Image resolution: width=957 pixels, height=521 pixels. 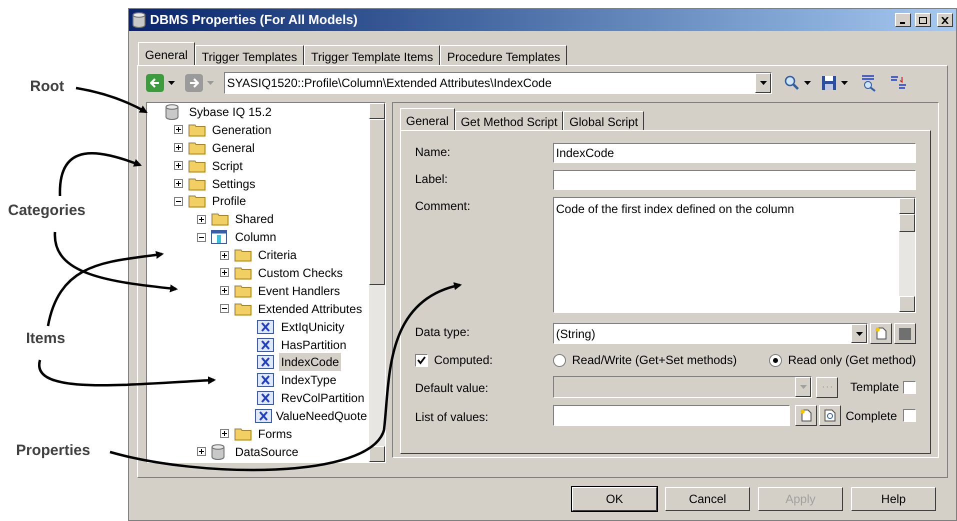 What do you see at coordinates (312, 327) in the screenshot?
I see `tree-item: ExtIqUnicity` at bounding box center [312, 327].